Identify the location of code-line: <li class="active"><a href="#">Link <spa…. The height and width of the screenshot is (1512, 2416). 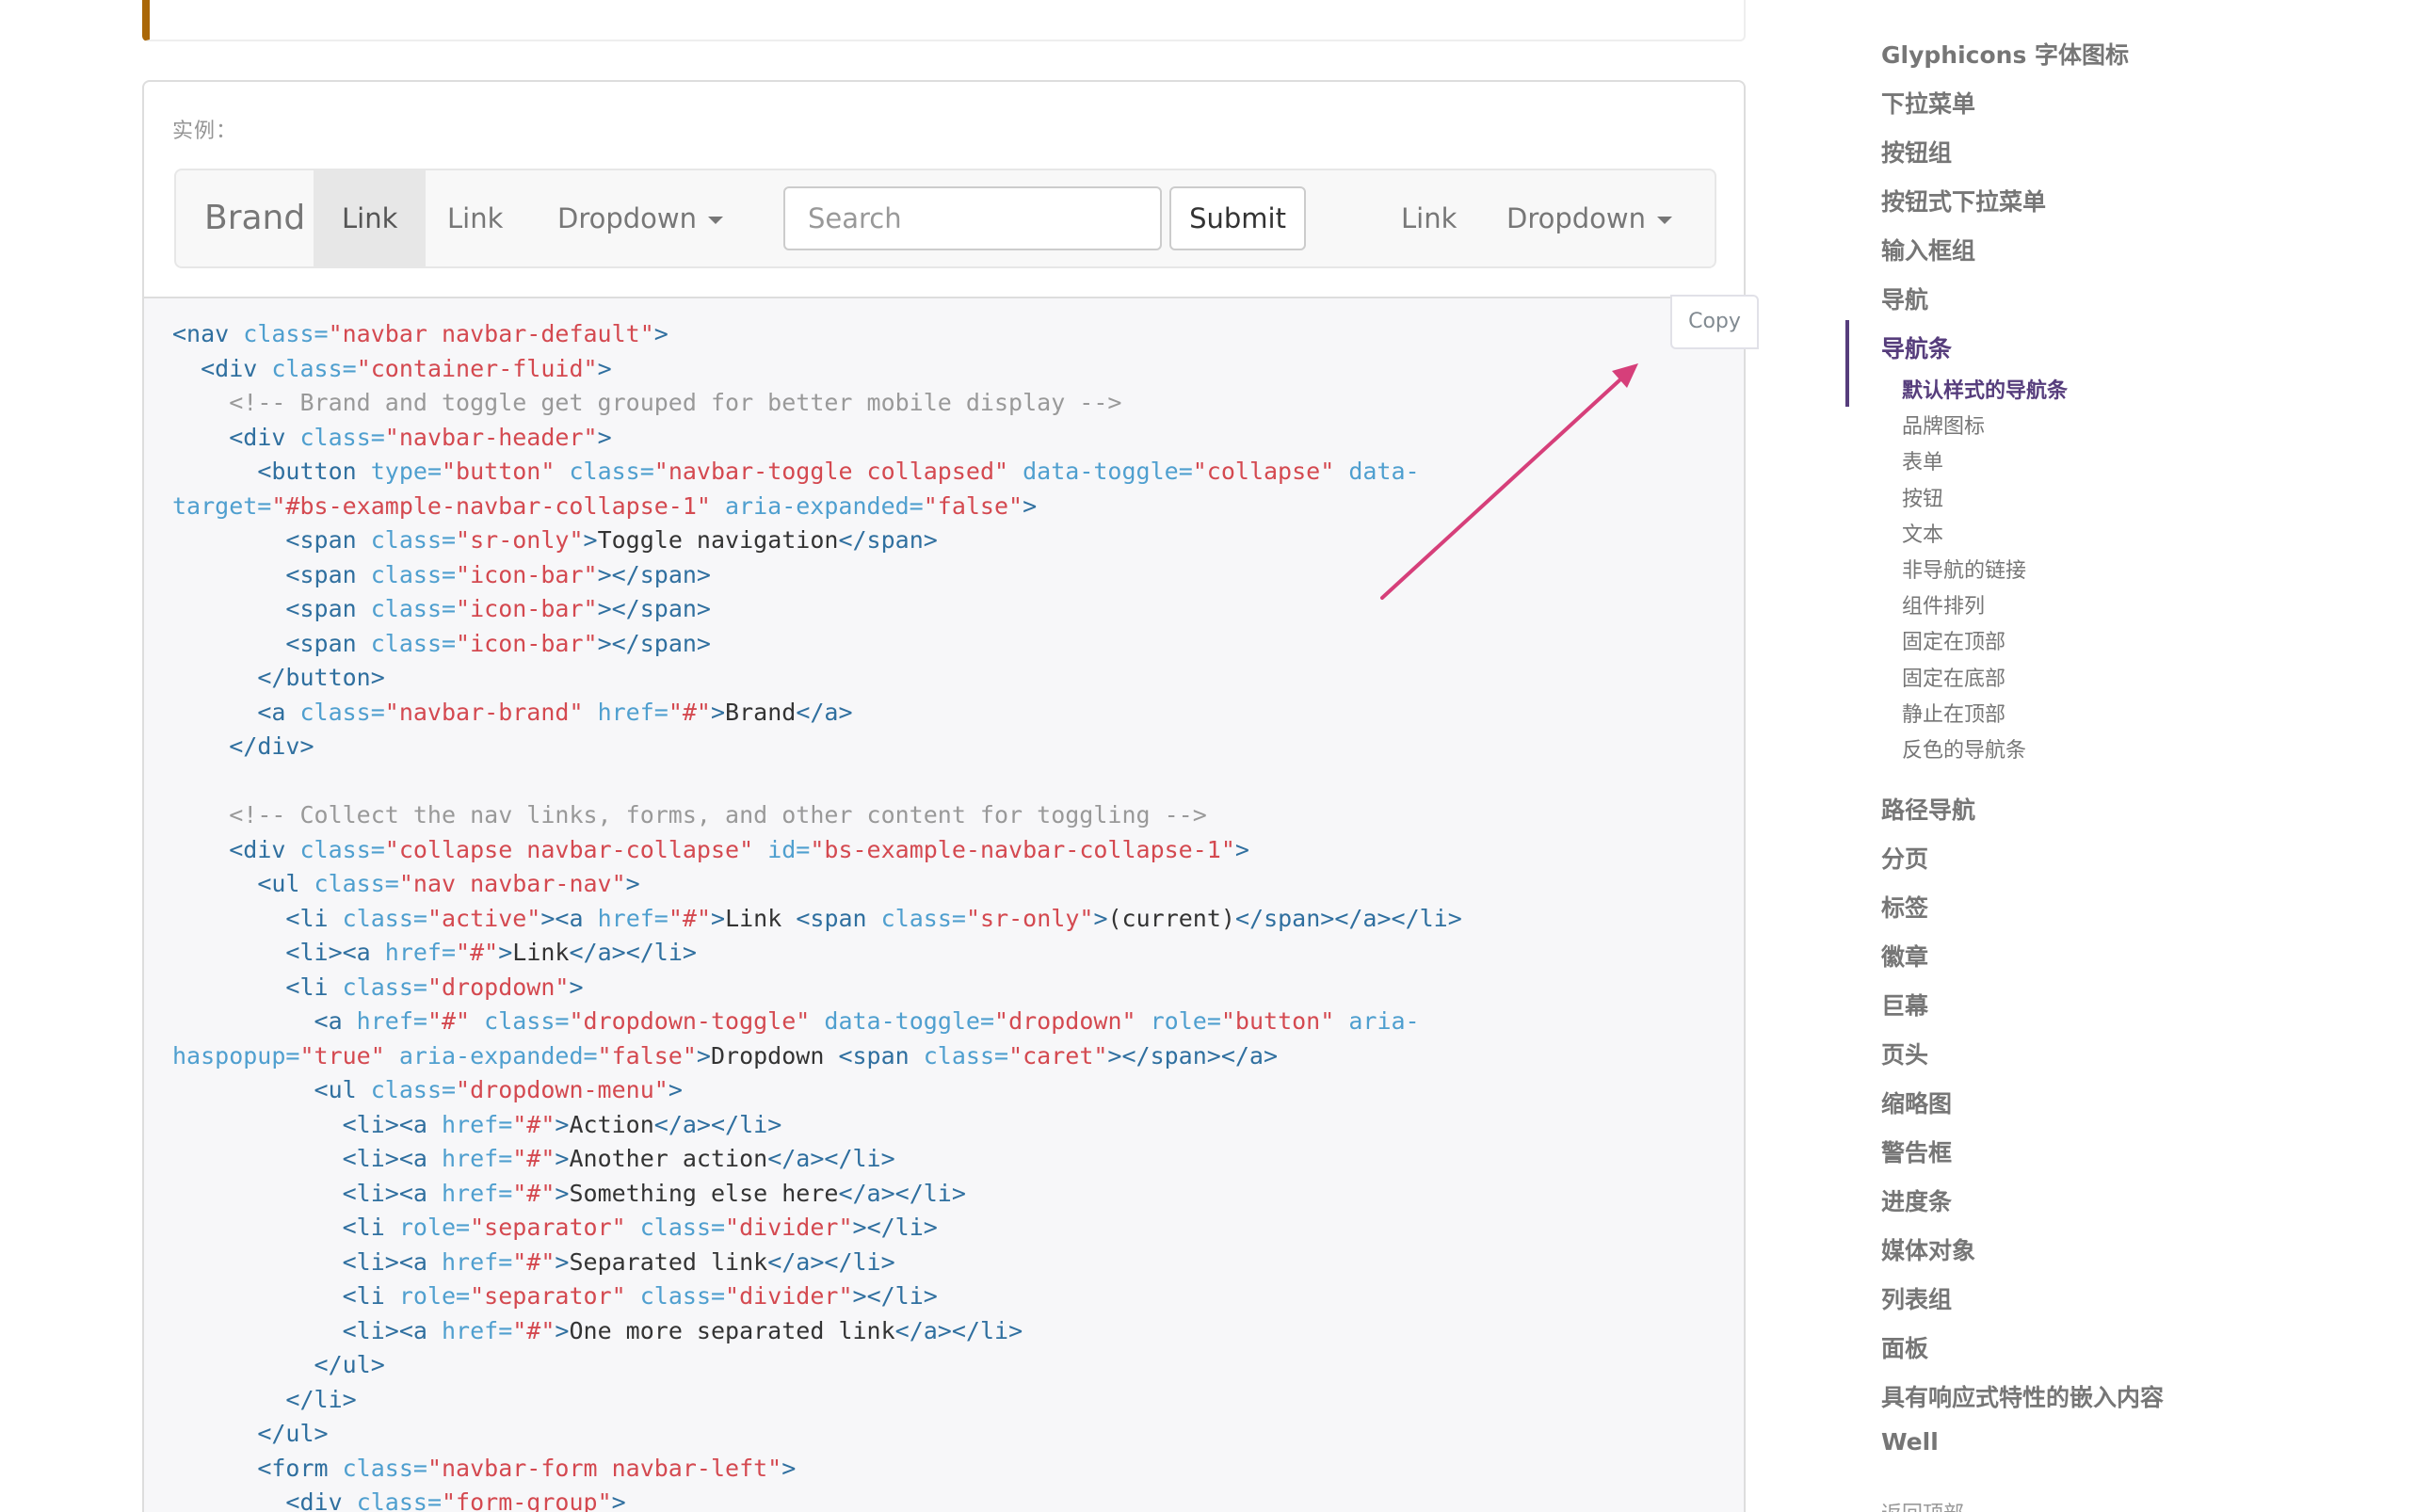
(817, 919).